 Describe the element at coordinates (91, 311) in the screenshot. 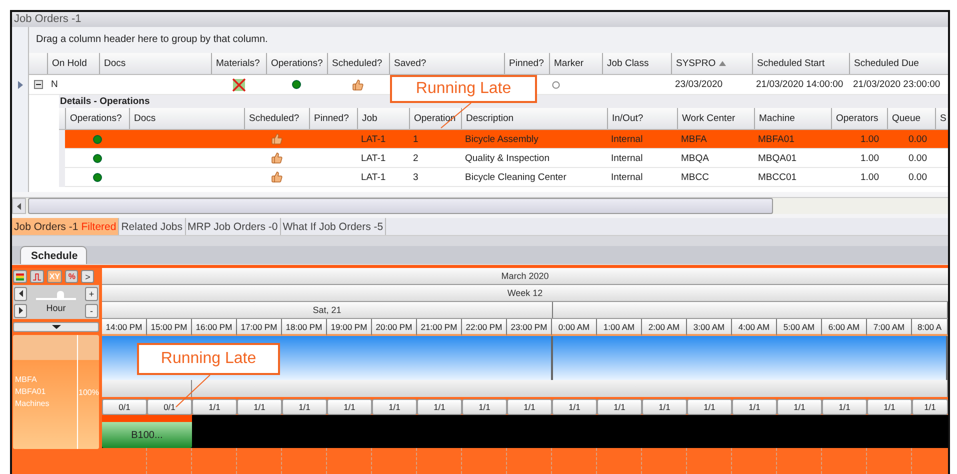

I see `zoom-out-button: -` at that location.